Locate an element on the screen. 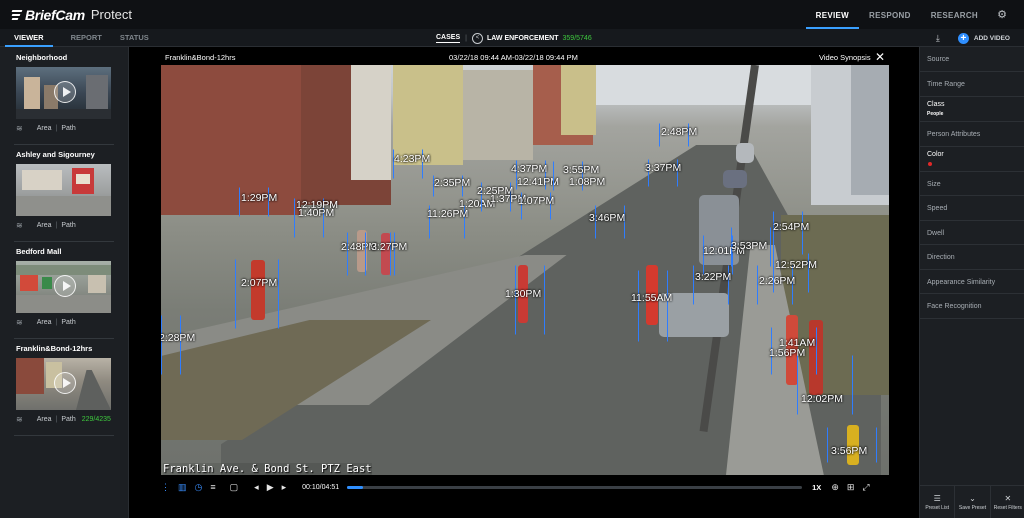  detection-timestamp: 1:30PM is located at coordinates (523, 294).